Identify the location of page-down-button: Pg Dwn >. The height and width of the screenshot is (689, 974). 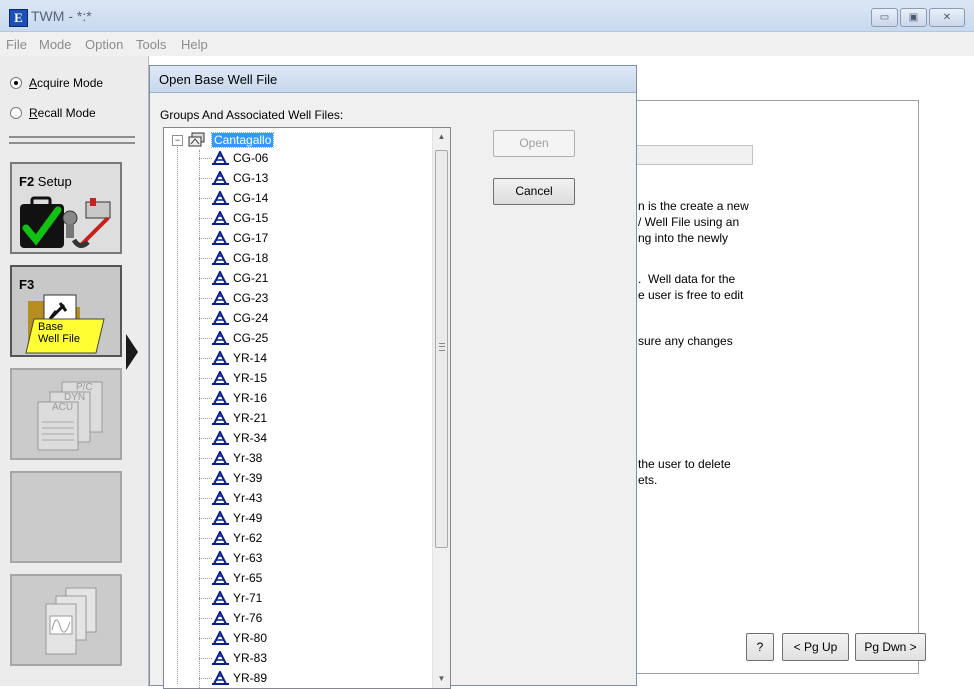
(890, 647).